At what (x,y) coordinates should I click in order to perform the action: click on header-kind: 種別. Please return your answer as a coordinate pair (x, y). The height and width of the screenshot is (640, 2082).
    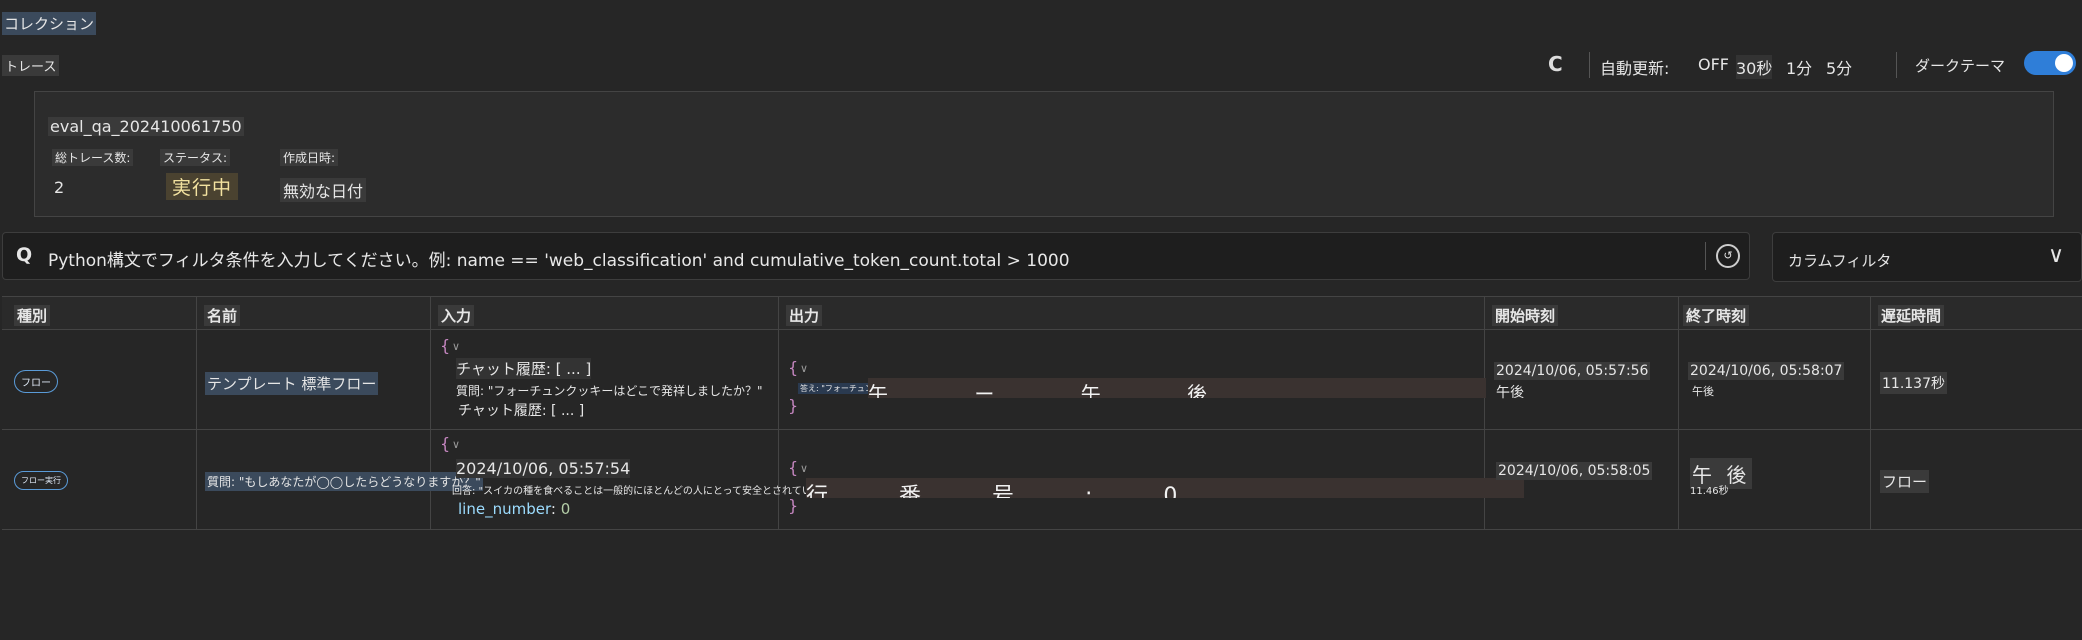
    Looking at the image, I should click on (32, 315).